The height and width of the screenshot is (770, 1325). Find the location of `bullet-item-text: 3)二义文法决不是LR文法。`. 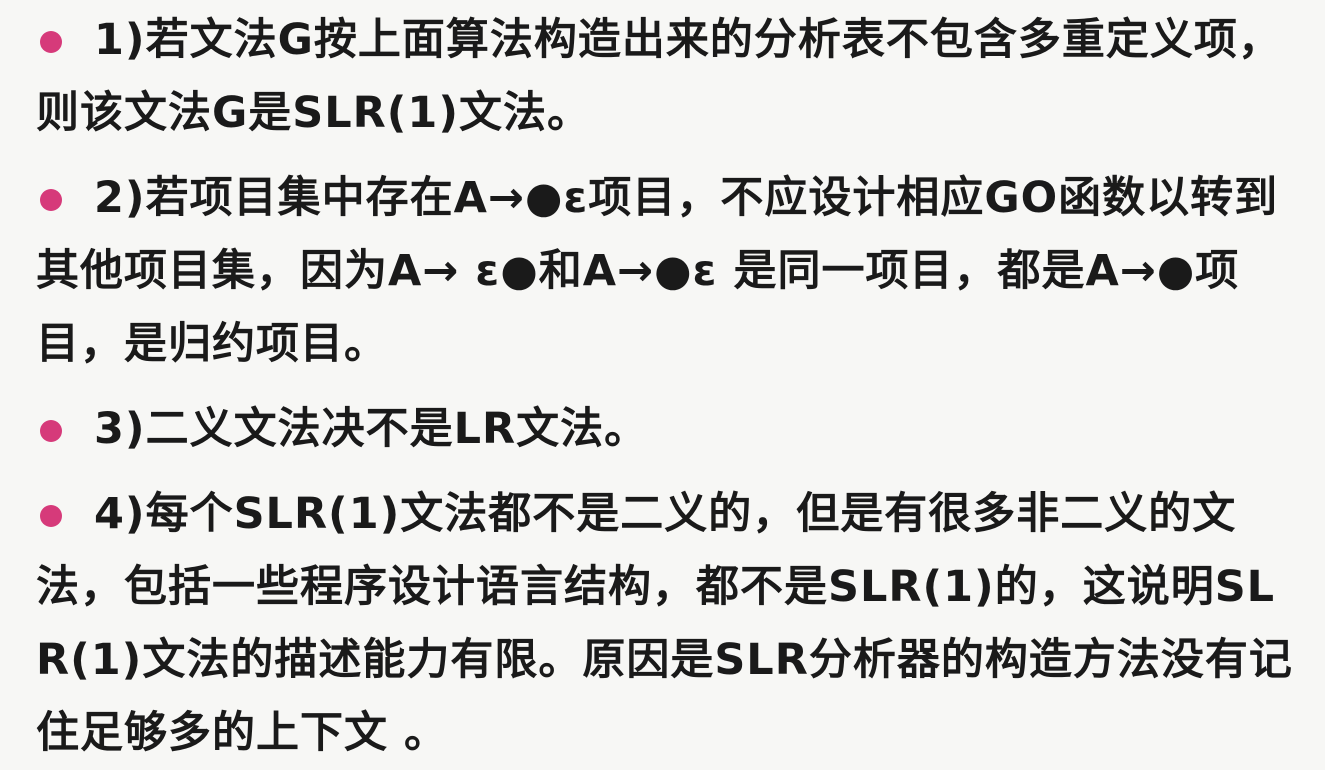

bullet-item-text: 3)二义文法决不是LR文法。 is located at coordinates (371, 429).